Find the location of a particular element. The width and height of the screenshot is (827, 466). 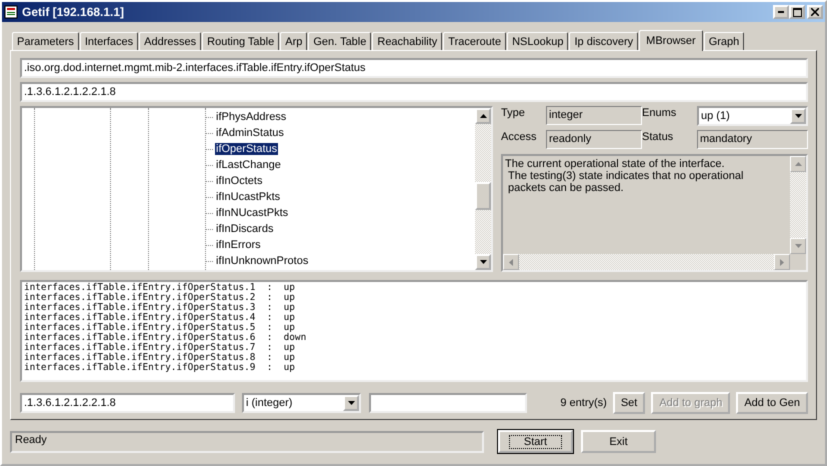

result-line: interfaces.ifTable.ifEntry.ifOperStatus.8 : up is located at coordinates (160, 358).